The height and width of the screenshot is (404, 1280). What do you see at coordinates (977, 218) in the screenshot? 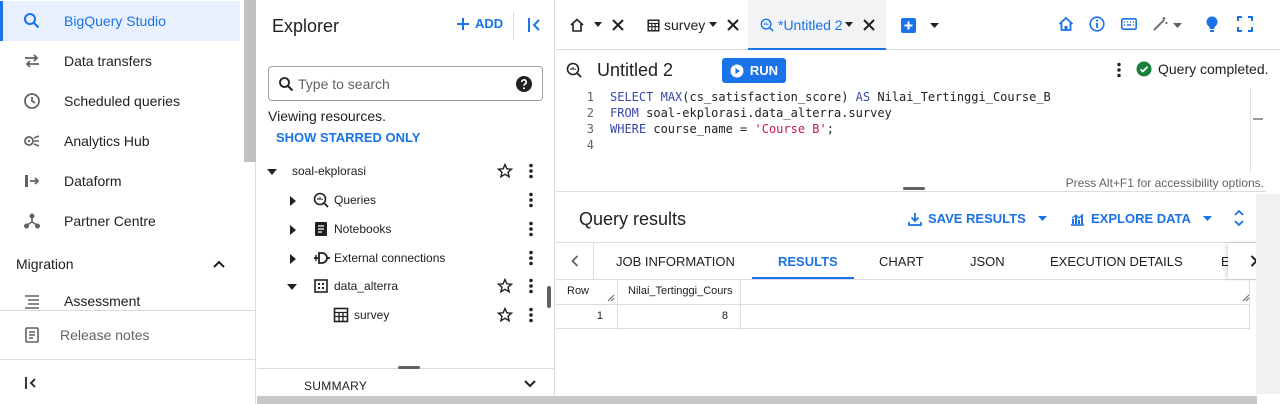
I see `save-results-button: SAVE RESULTS` at bounding box center [977, 218].